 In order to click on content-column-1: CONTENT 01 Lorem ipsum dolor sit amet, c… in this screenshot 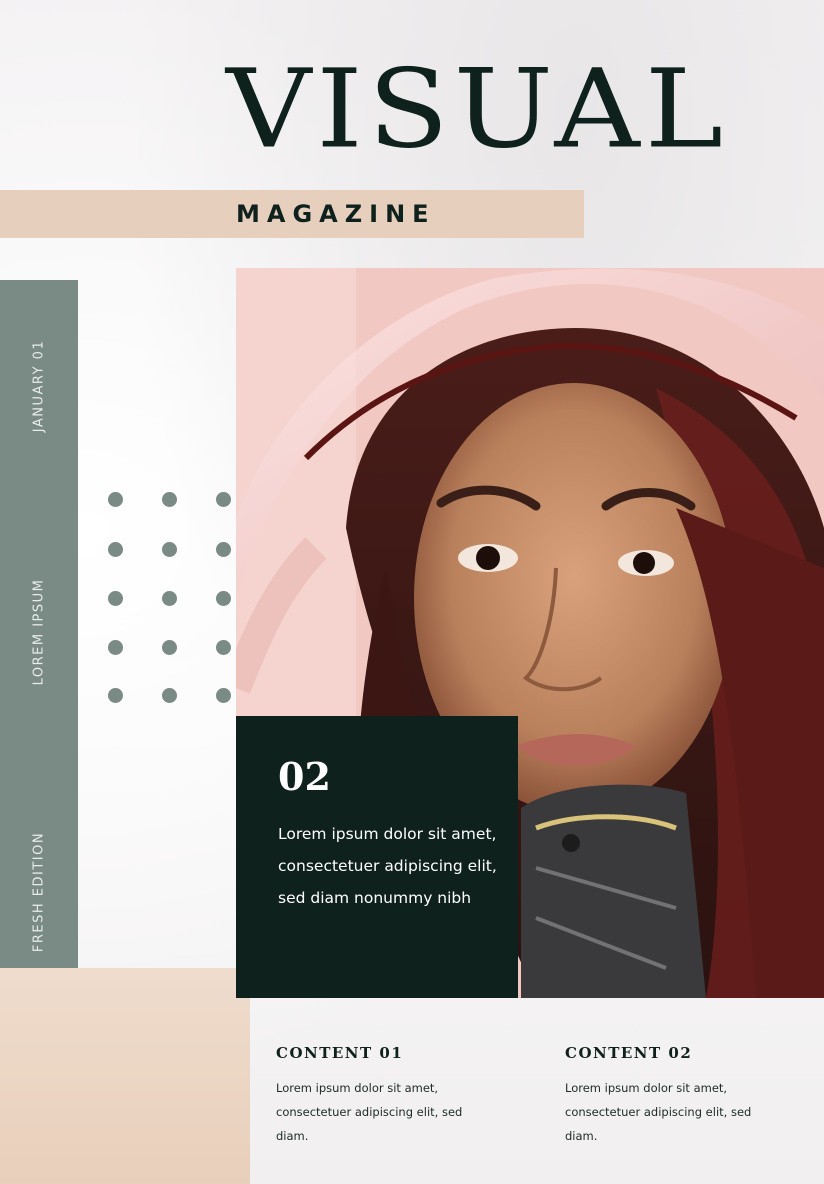, I will do `click(396, 1096)`.